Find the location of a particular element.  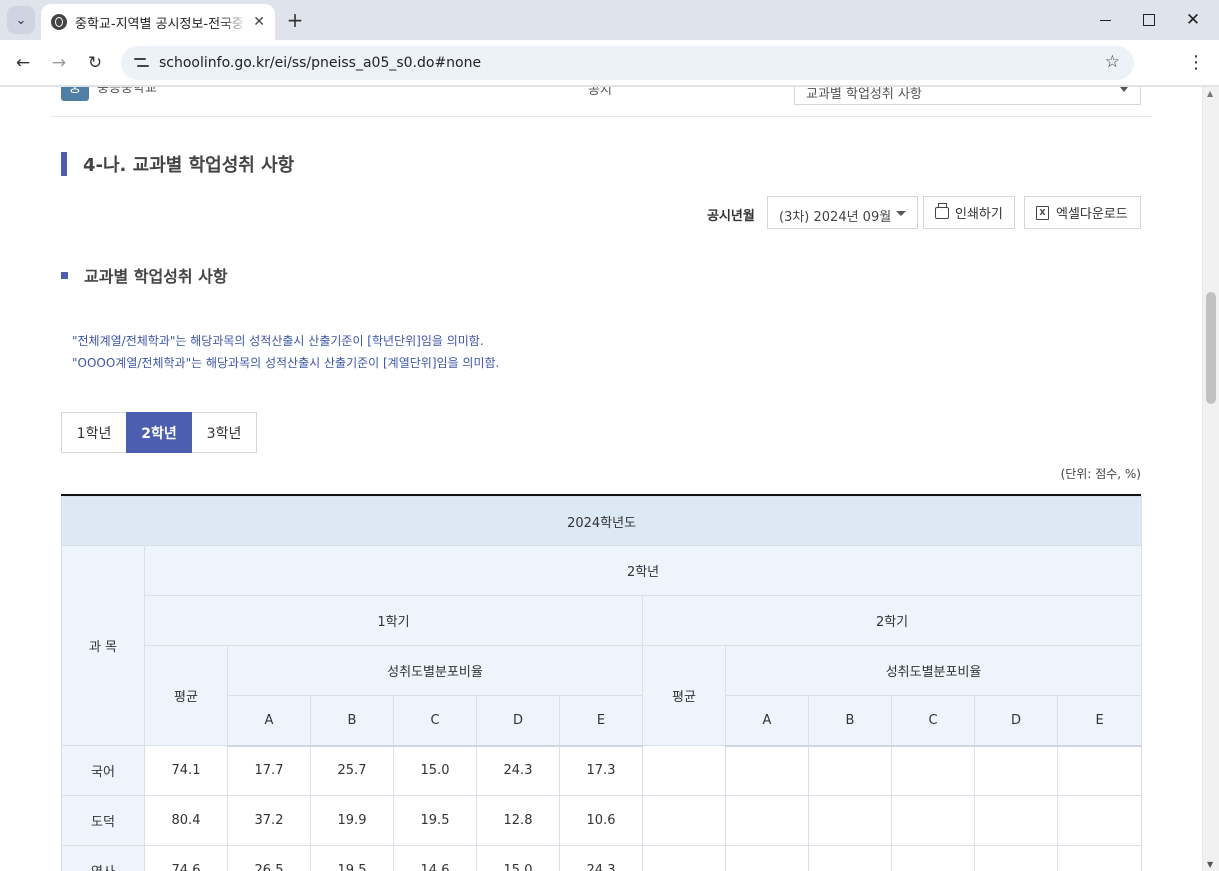

page-title: 4-나. 교과별 학업성취 사항 is located at coordinates (189, 165).